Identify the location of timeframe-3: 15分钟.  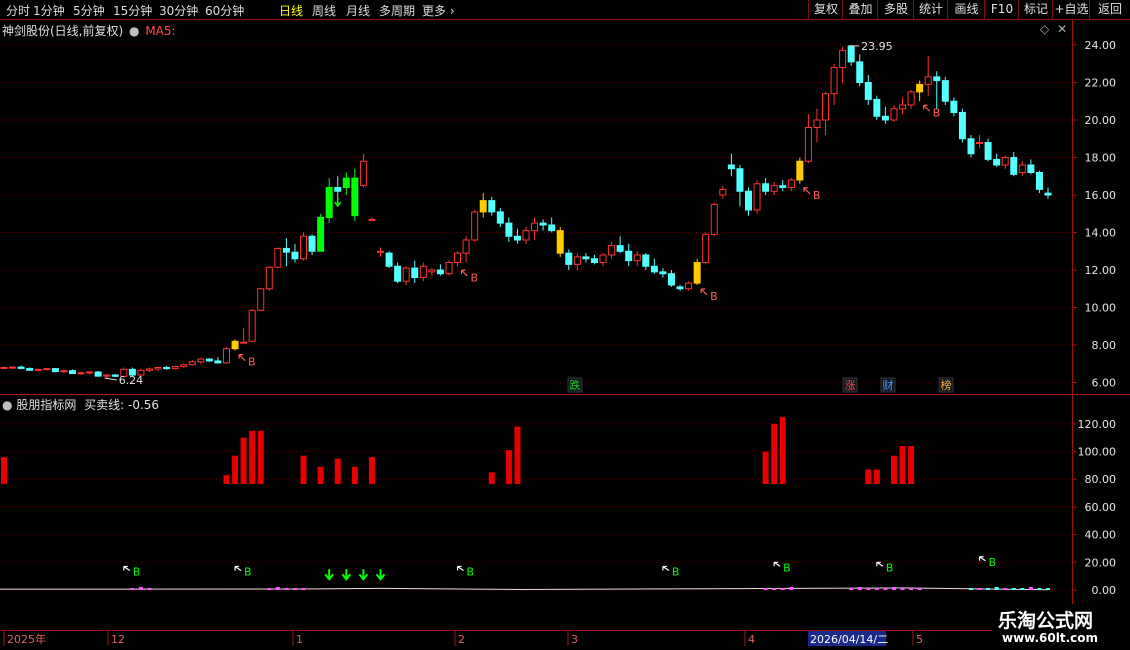
(132, 10).